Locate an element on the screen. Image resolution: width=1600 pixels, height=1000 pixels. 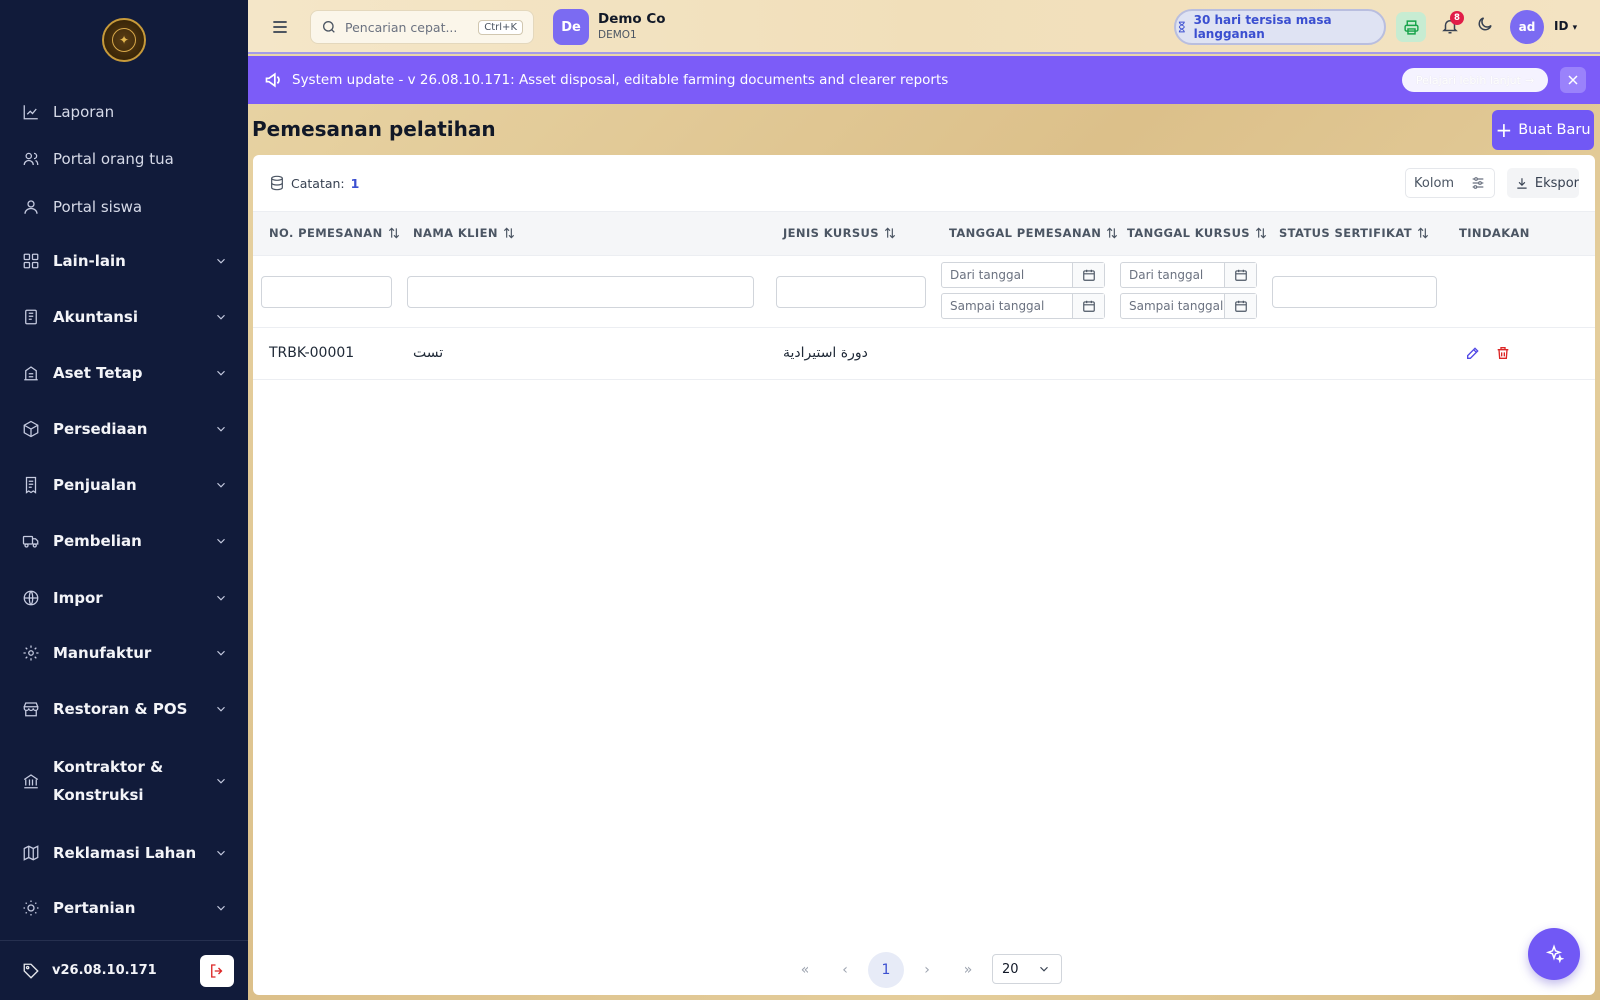
grid-icon is located at coordinates (31, 261).